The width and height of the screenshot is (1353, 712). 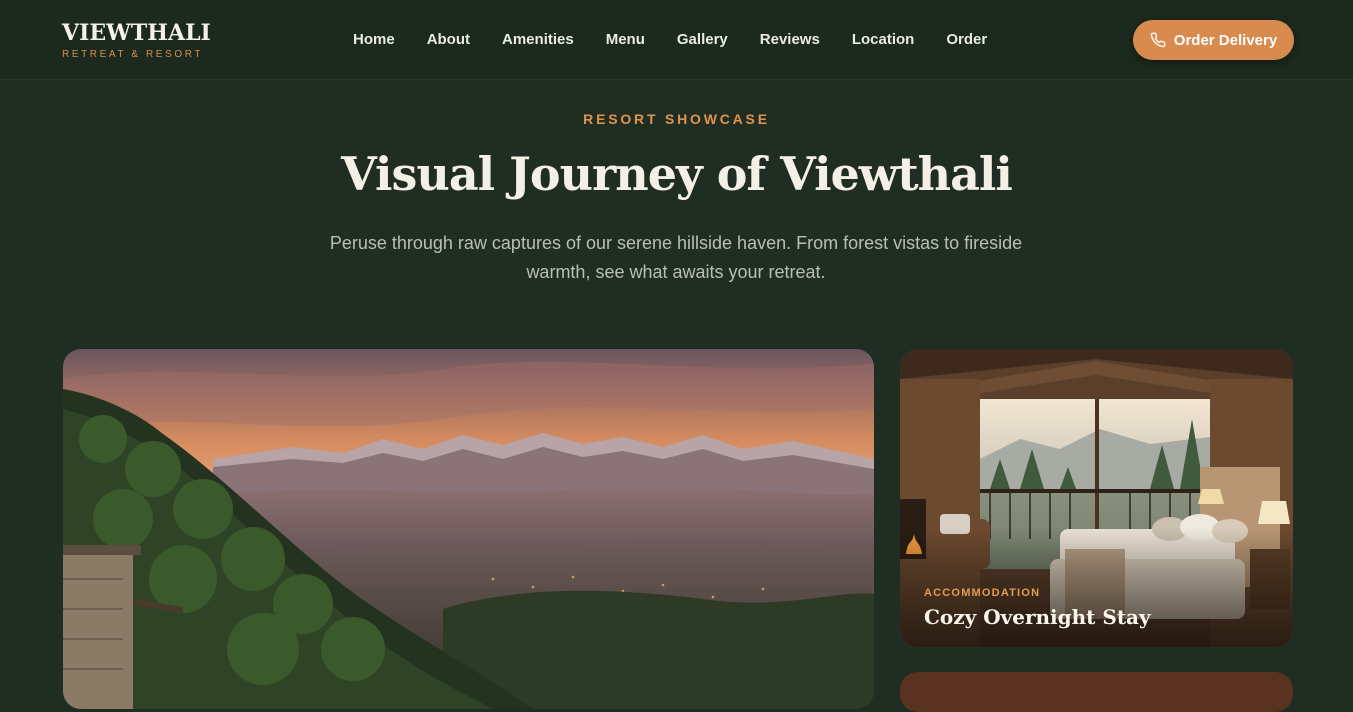 I want to click on brand-name: VIEWTHALI, so click(x=136, y=33).